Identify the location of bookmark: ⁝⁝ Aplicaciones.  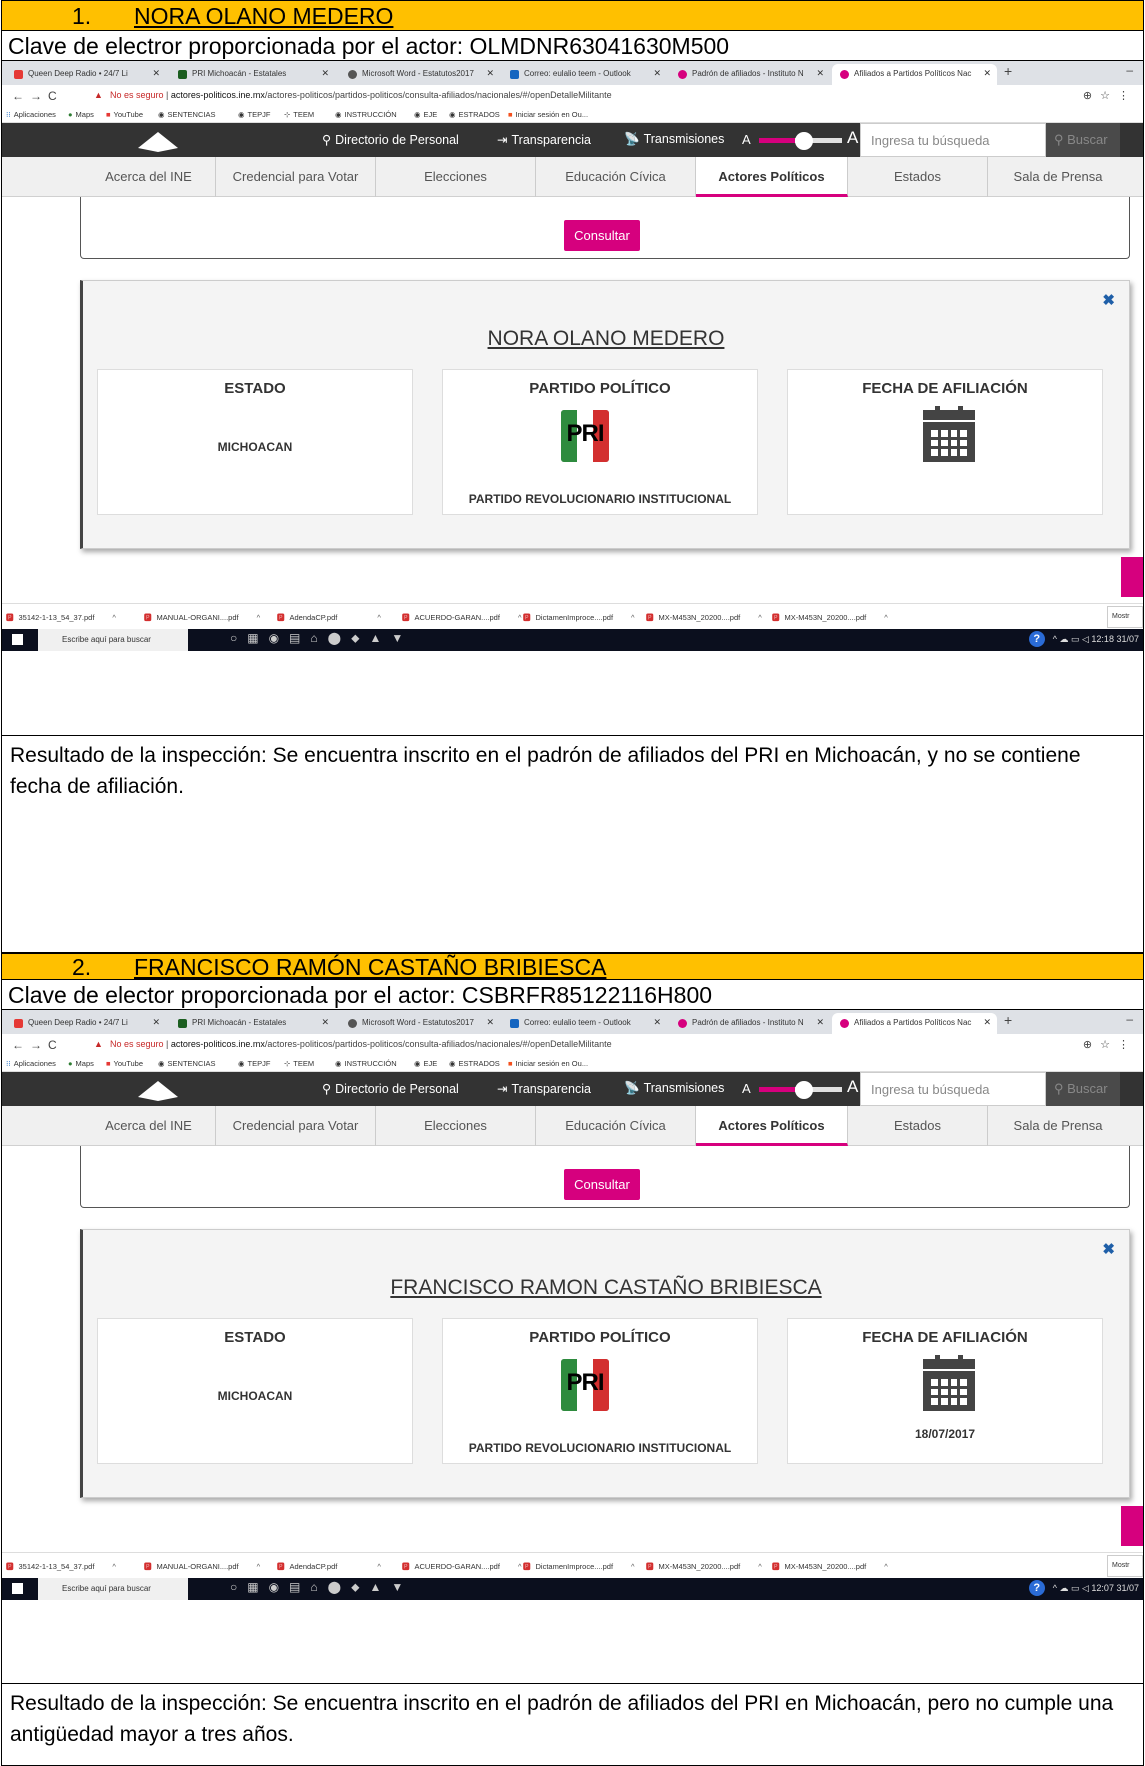
(31, 1063).